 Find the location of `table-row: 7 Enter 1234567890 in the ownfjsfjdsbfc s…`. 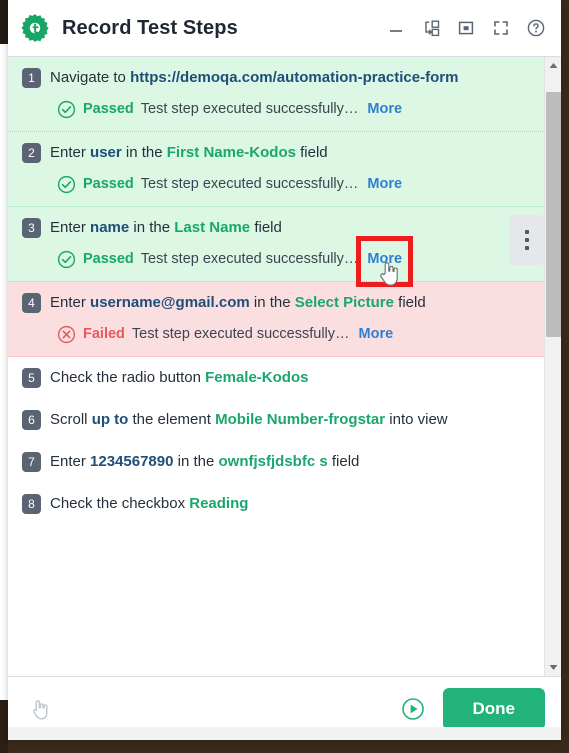

table-row: 7 Enter 1234567890 in the ownfjsfjdsbfc s… is located at coordinates (280, 462).